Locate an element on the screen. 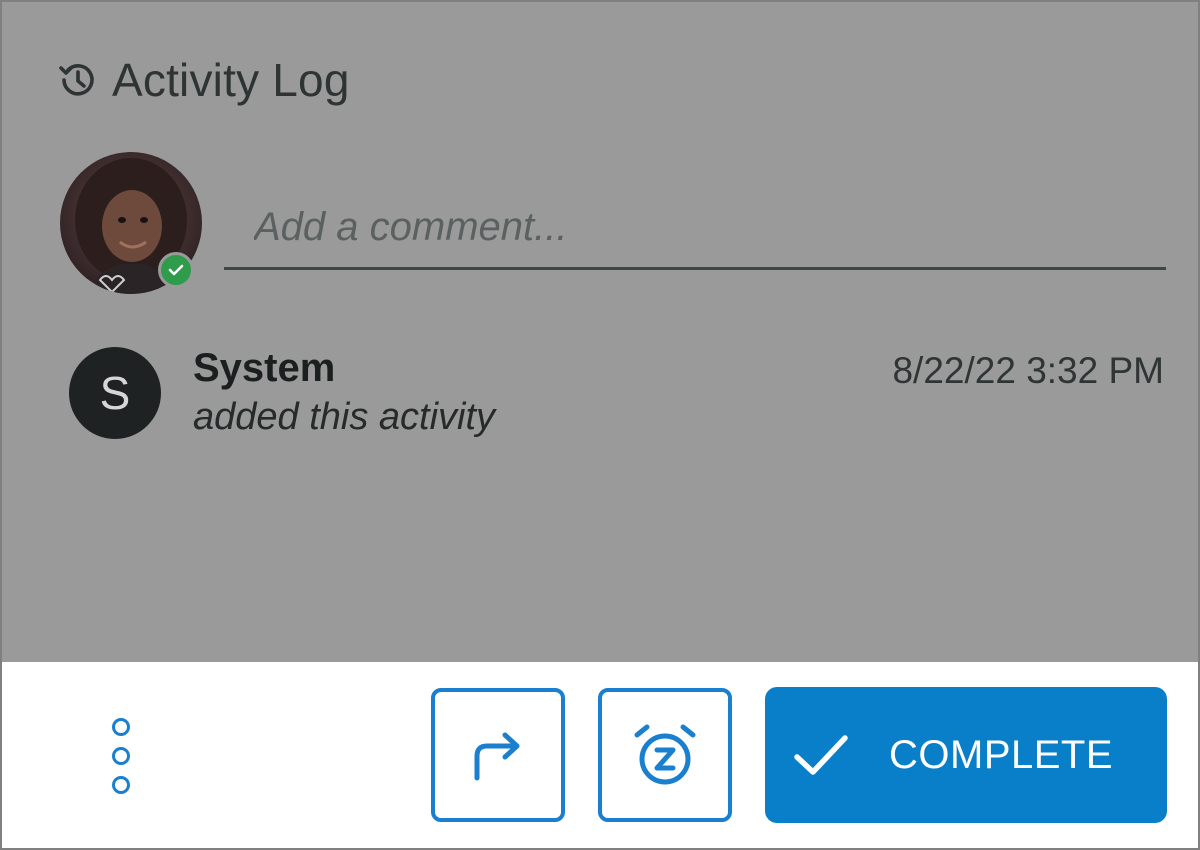 The image size is (1200, 850). online-status-badge is located at coordinates (176, 270).